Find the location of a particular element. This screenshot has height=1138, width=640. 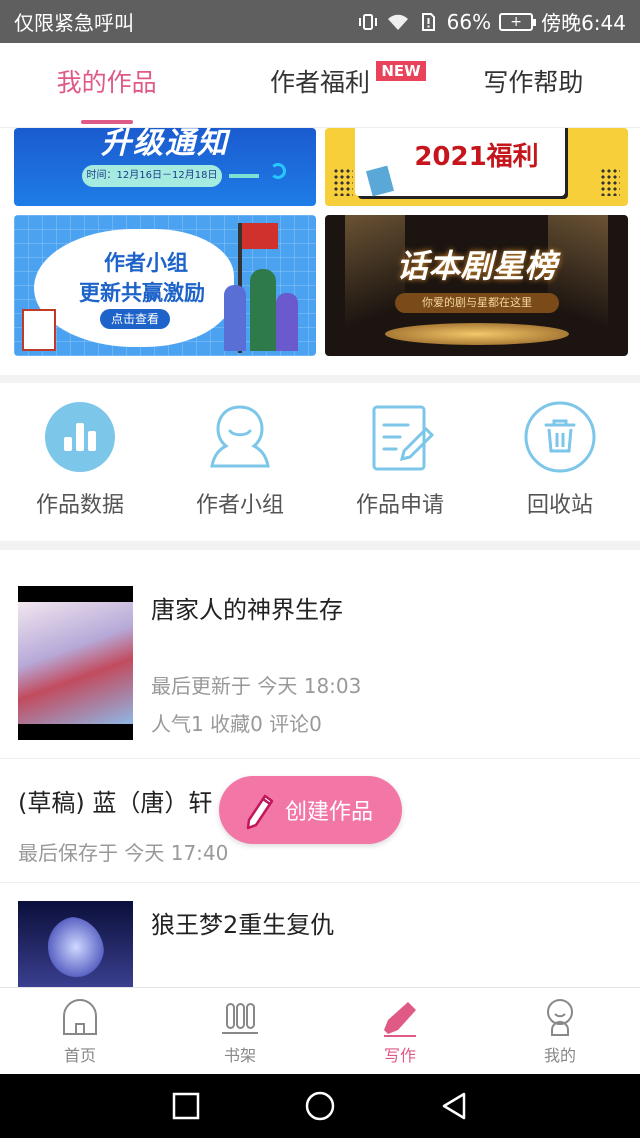

work-title: 唐家人的神界生存 is located at coordinates (247, 607).